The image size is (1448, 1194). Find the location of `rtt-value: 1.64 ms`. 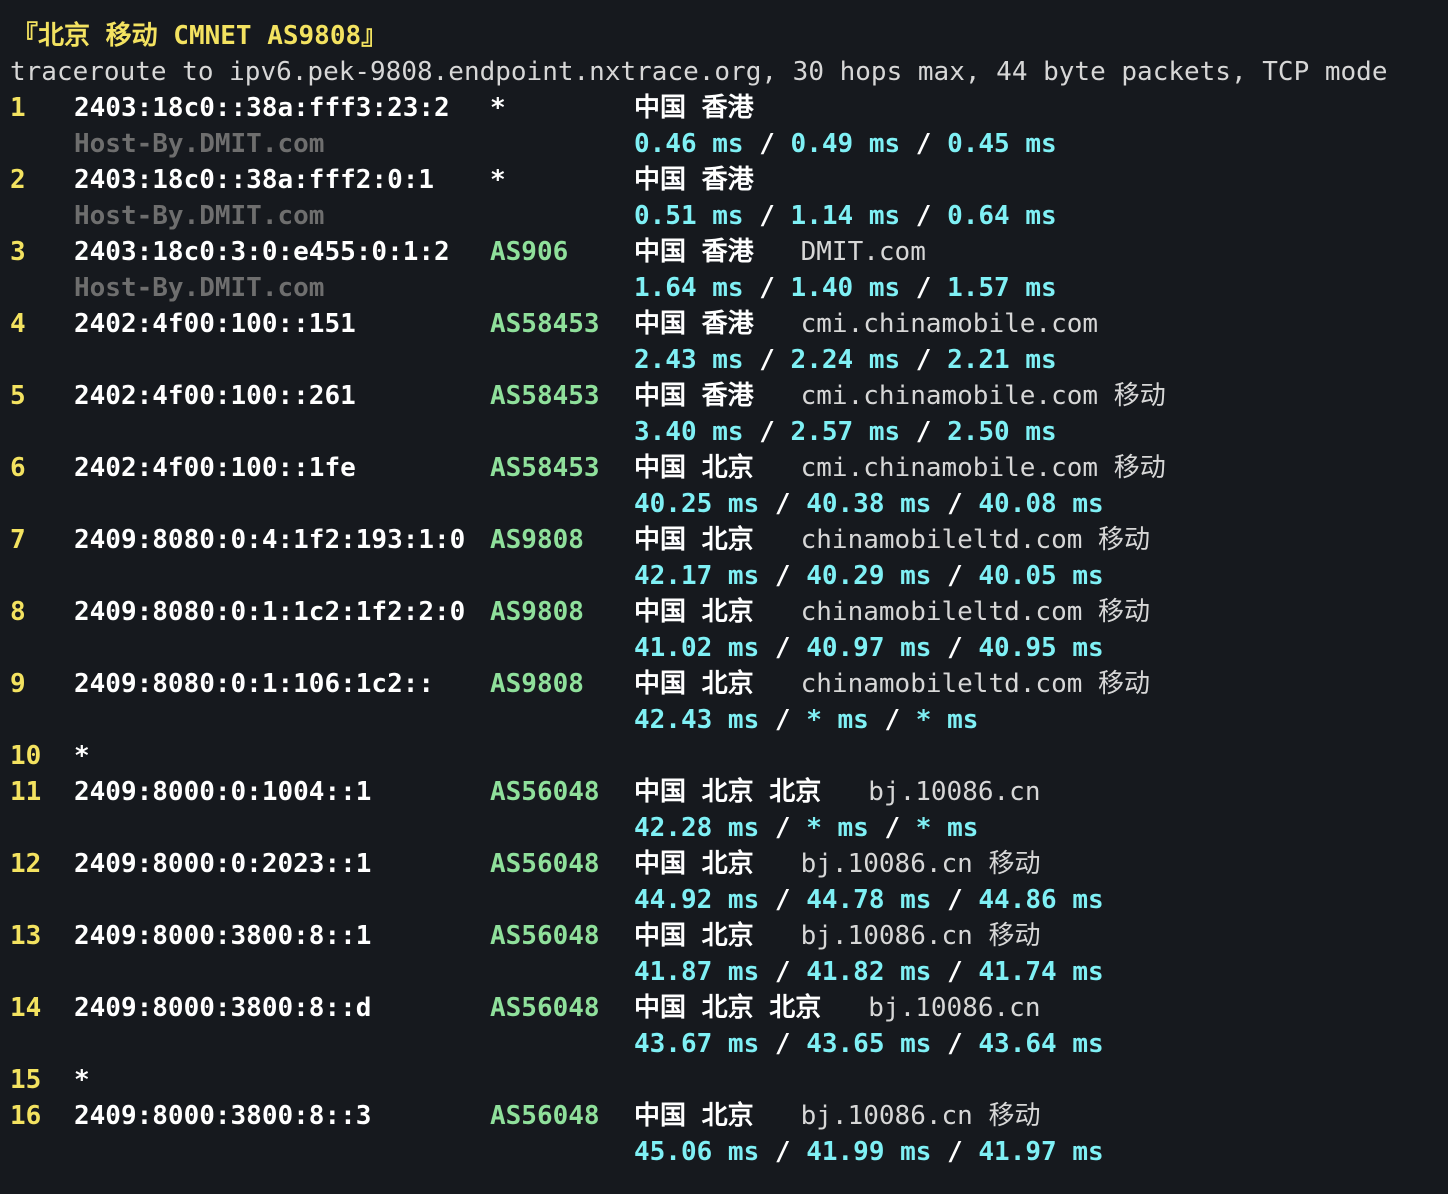

rtt-value: 1.64 ms is located at coordinates (689, 288).